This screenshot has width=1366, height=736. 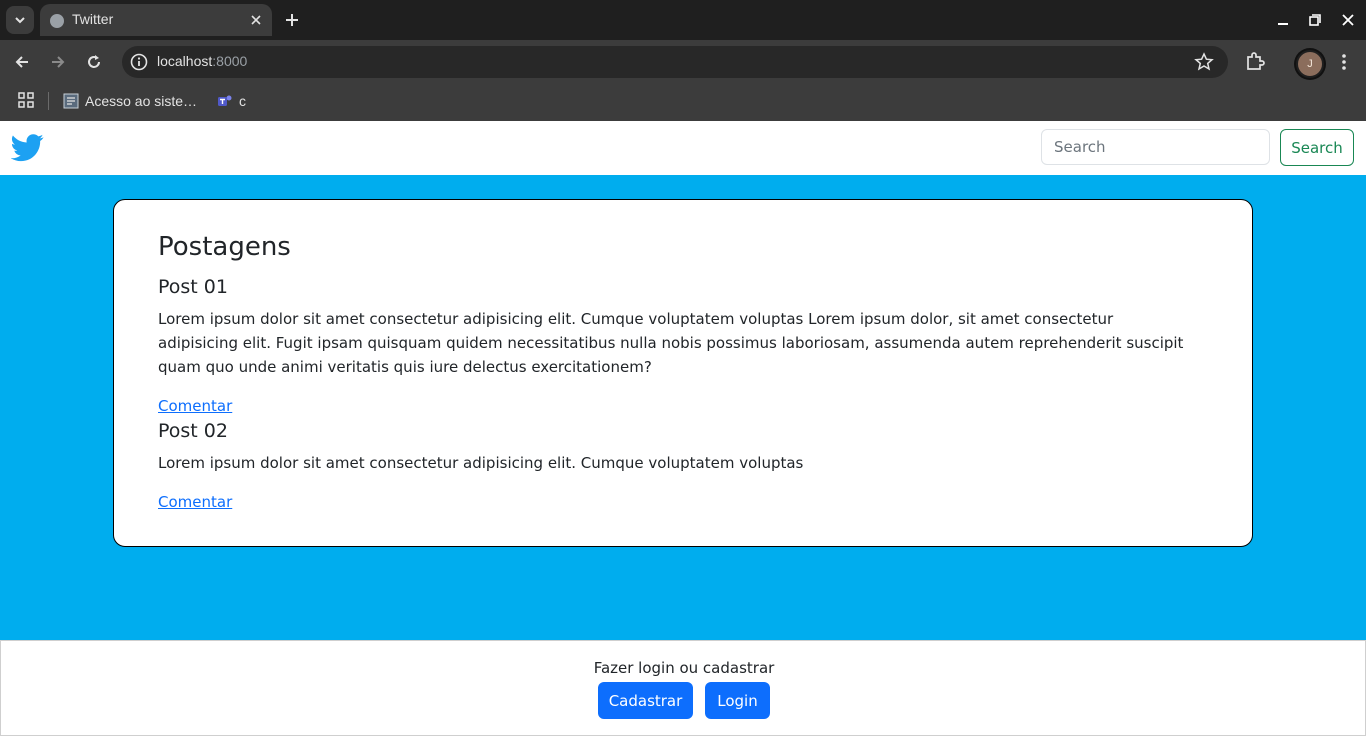 What do you see at coordinates (1283, 24) in the screenshot?
I see `minimize-icon` at bounding box center [1283, 24].